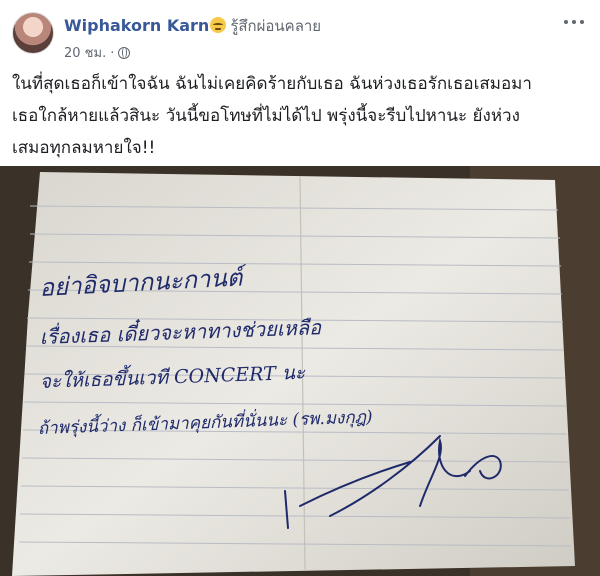  What do you see at coordinates (276, 26) in the screenshot?
I see `feeling-text: รู้สึกผ่อนคลาย` at bounding box center [276, 26].